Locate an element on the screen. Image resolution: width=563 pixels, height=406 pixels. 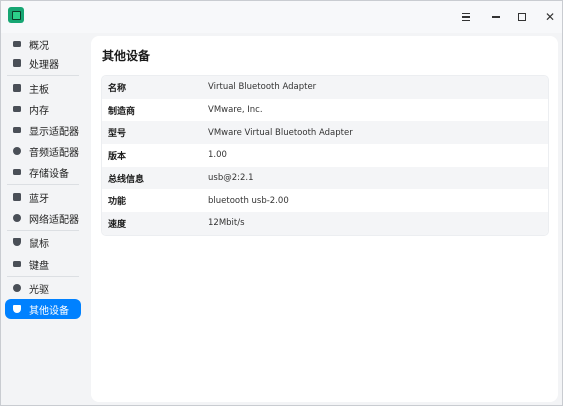
hamburger-icon is located at coordinates (466, 17).